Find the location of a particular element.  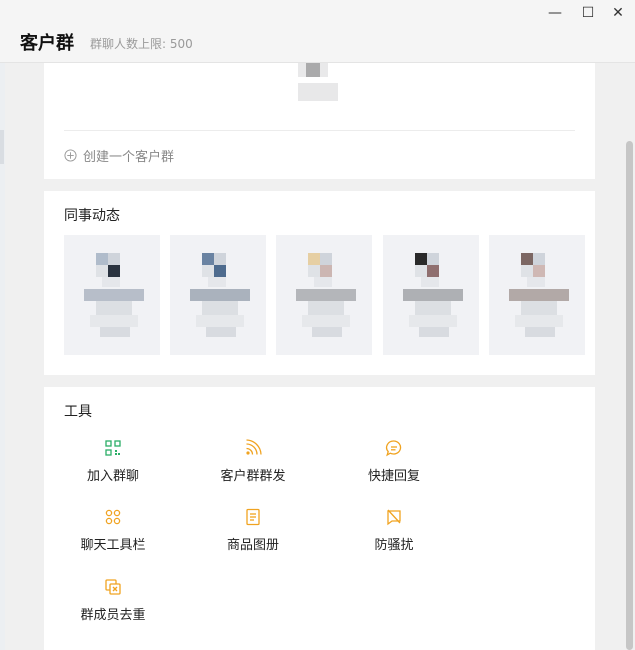

qr-code-icon is located at coordinates (113, 448).